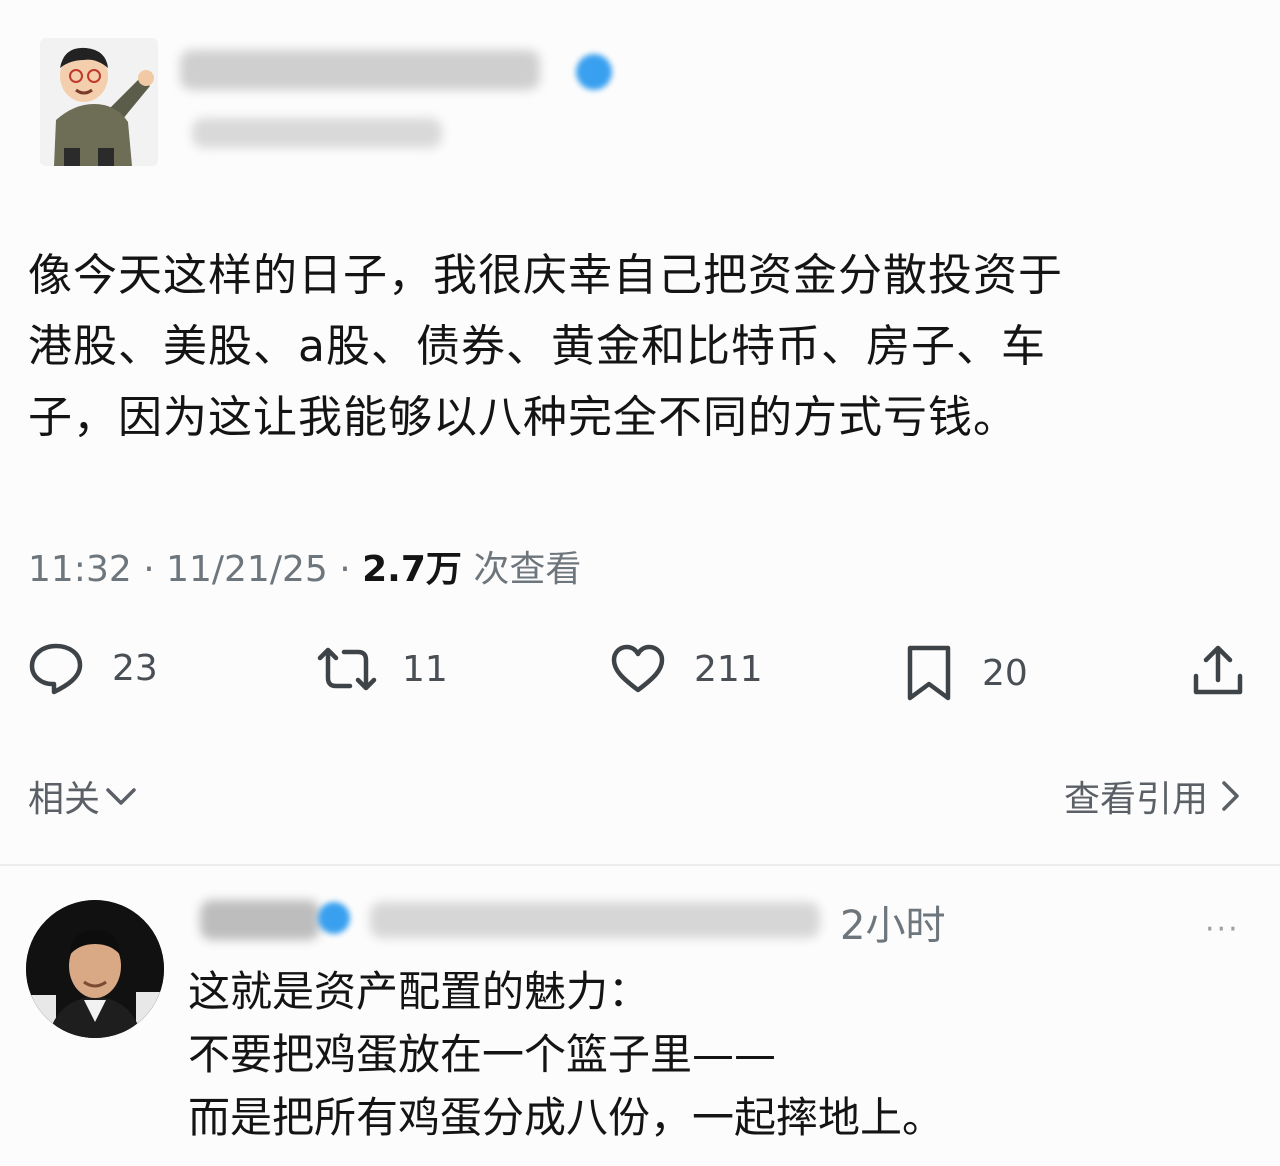  What do you see at coordinates (1135, 799) in the screenshot?
I see `view-quotes-label: 查看引用` at bounding box center [1135, 799].